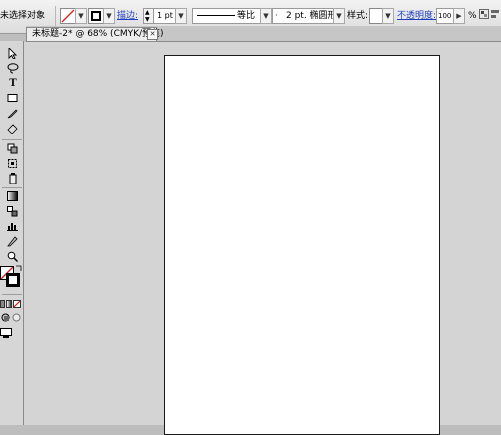  What do you see at coordinates (5, 317) in the screenshot?
I see `draw-normal-icon` at bounding box center [5, 317].